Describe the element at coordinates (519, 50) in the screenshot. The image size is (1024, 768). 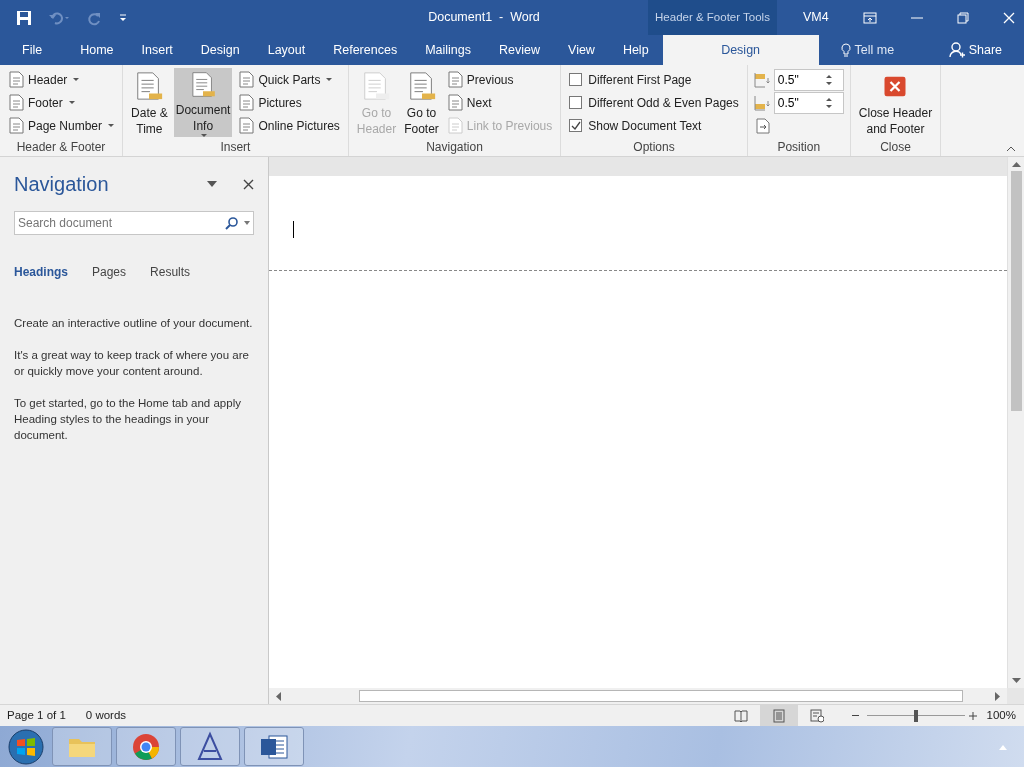
I see `ribbon-tab: Review` at that location.